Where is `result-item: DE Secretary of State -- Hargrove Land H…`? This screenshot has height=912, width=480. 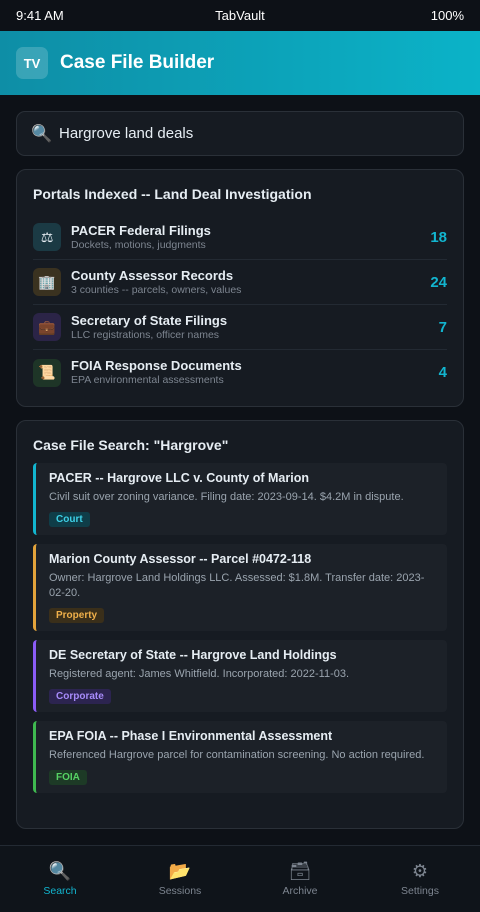 result-item: DE Secretary of State -- Hargrove Land H… is located at coordinates (240, 676).